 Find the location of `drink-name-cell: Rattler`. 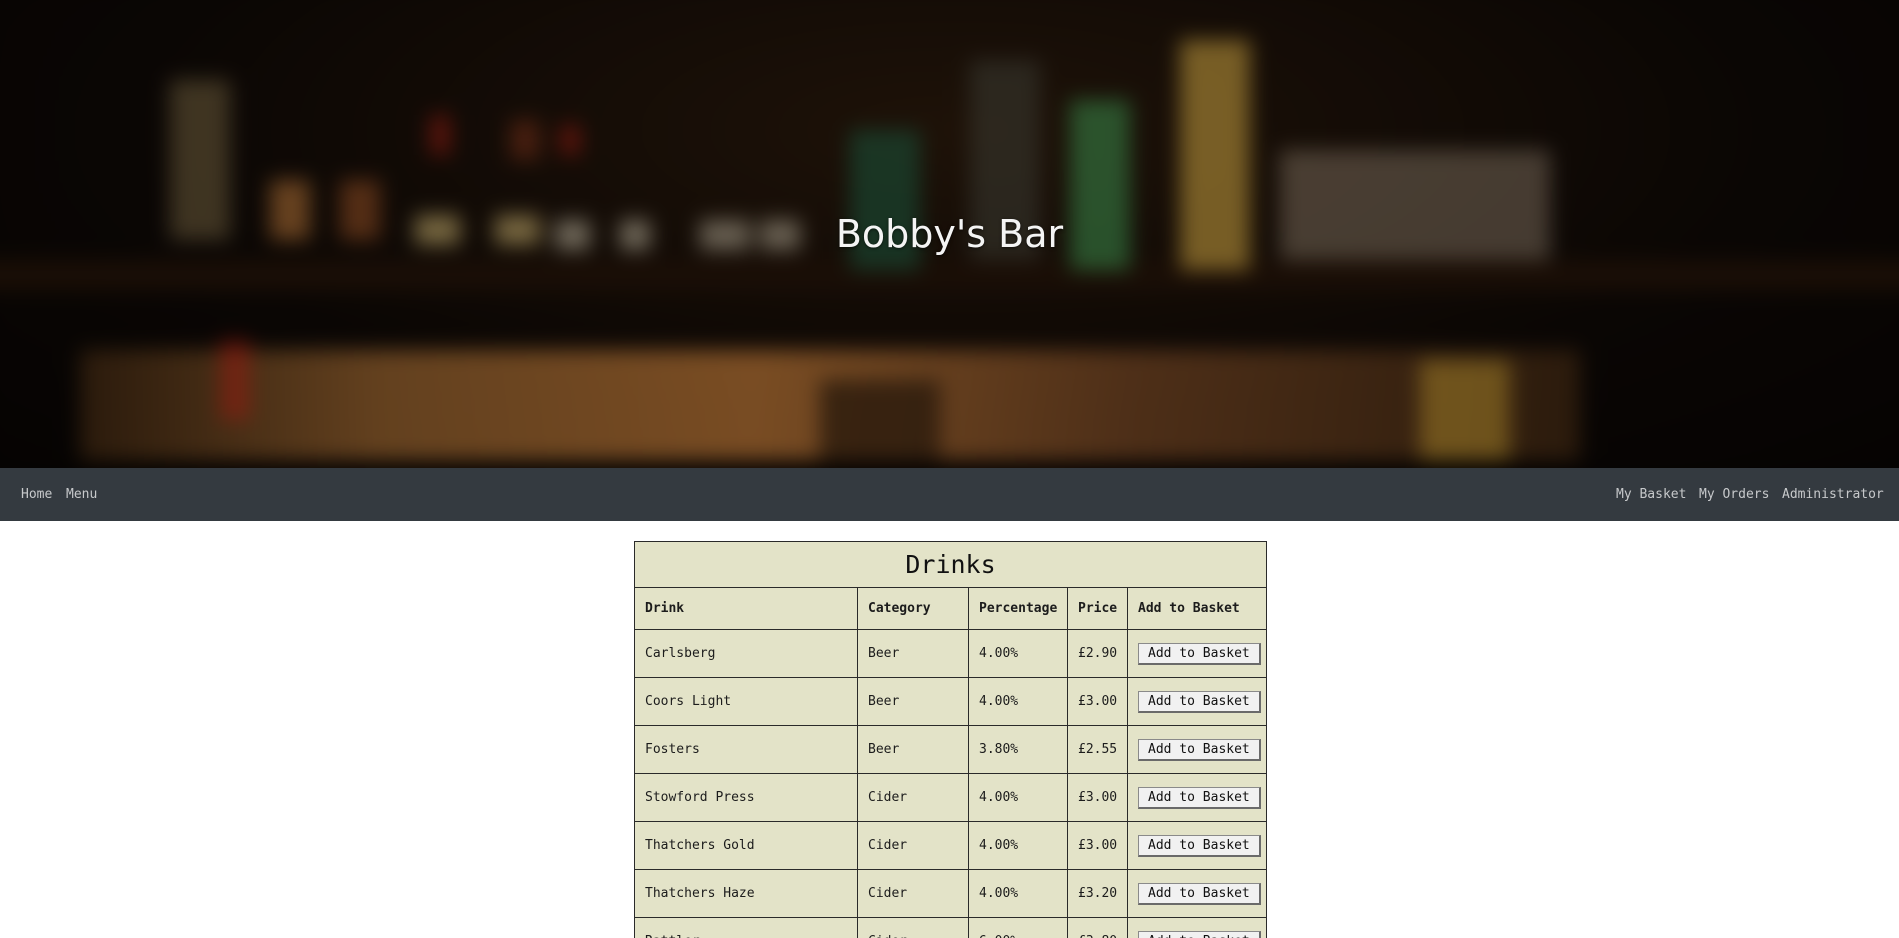

drink-name-cell: Rattler is located at coordinates (746, 927).